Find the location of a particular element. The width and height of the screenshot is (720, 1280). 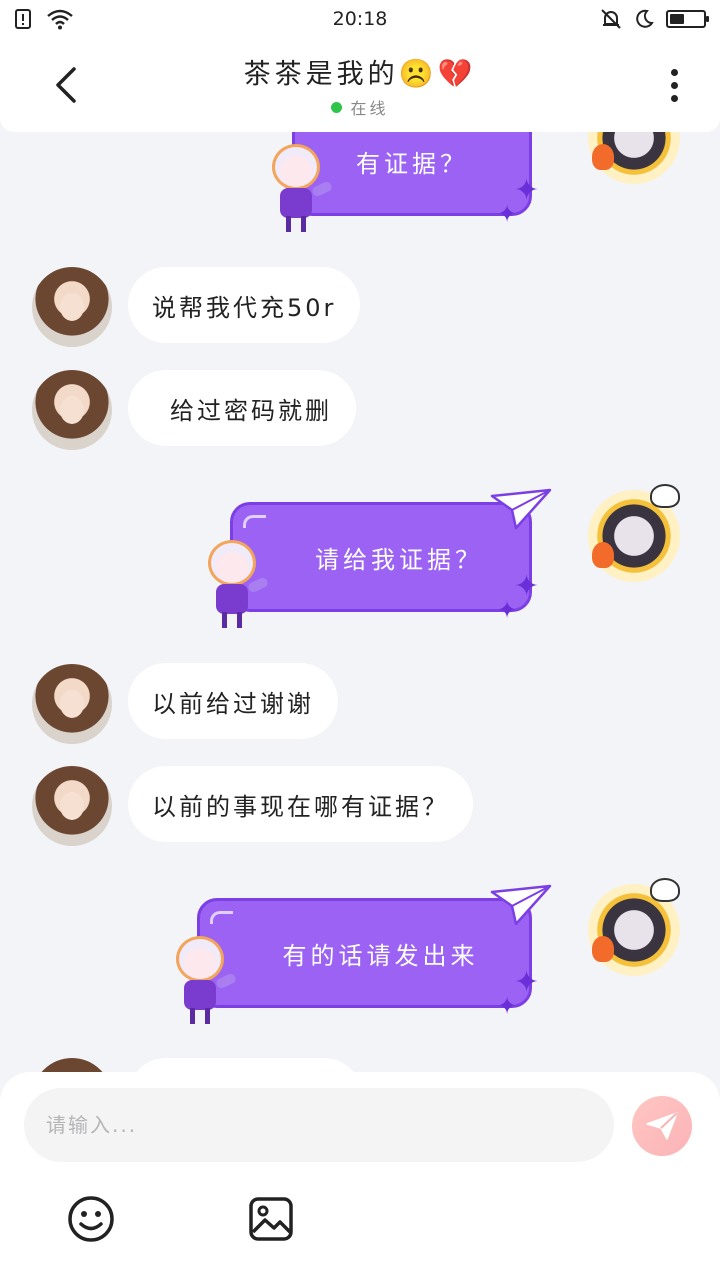

message-text: 说帮我代充50r is located at coordinates (244, 307).